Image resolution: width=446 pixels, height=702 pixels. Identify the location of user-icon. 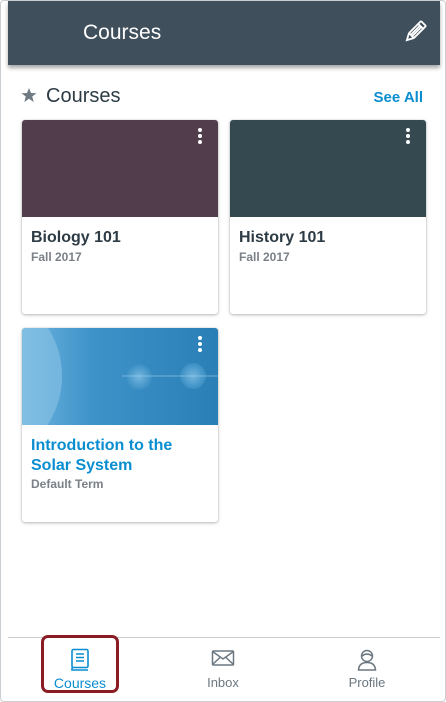
(367, 660).